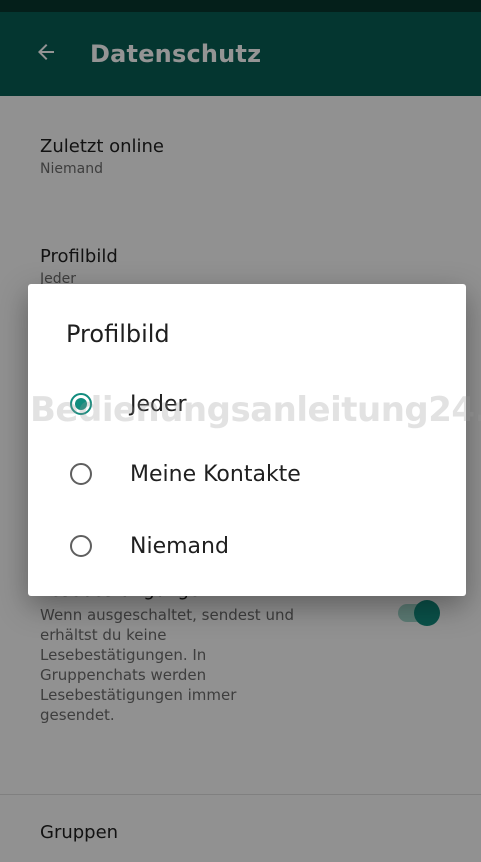 This screenshot has height=862, width=481. What do you see at coordinates (247, 404) in the screenshot?
I see `option-everyone: Jeder` at bounding box center [247, 404].